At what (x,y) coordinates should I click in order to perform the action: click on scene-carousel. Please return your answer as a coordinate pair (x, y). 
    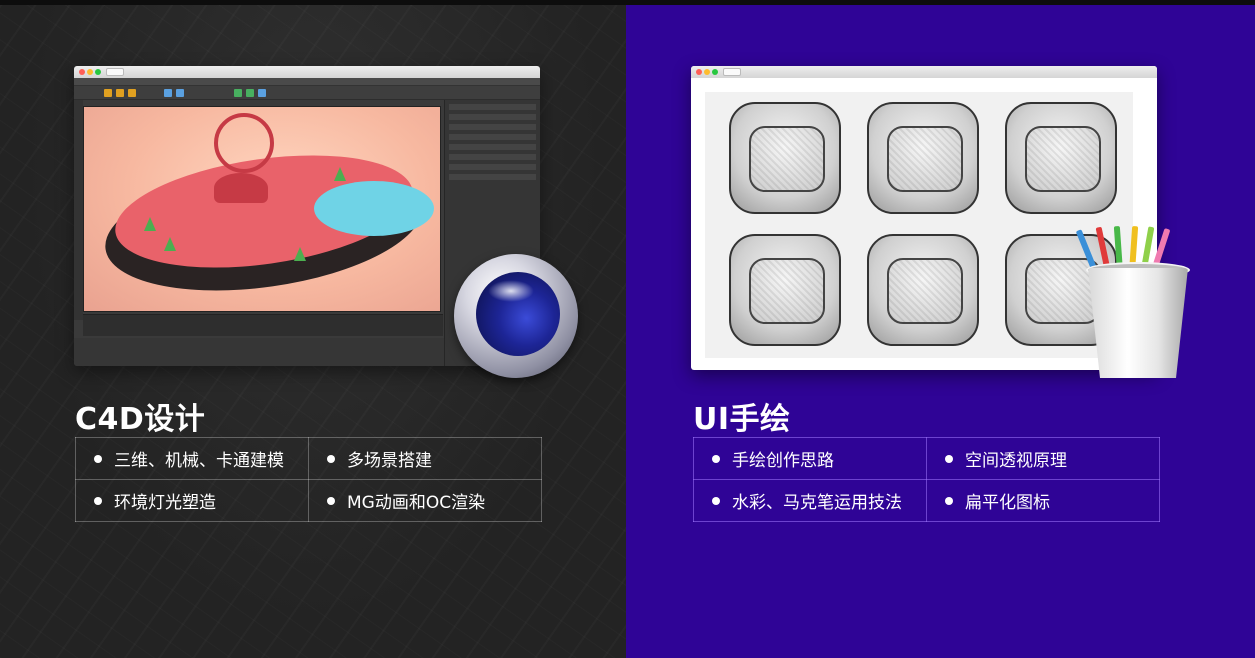
    Looking at the image, I should click on (241, 188).